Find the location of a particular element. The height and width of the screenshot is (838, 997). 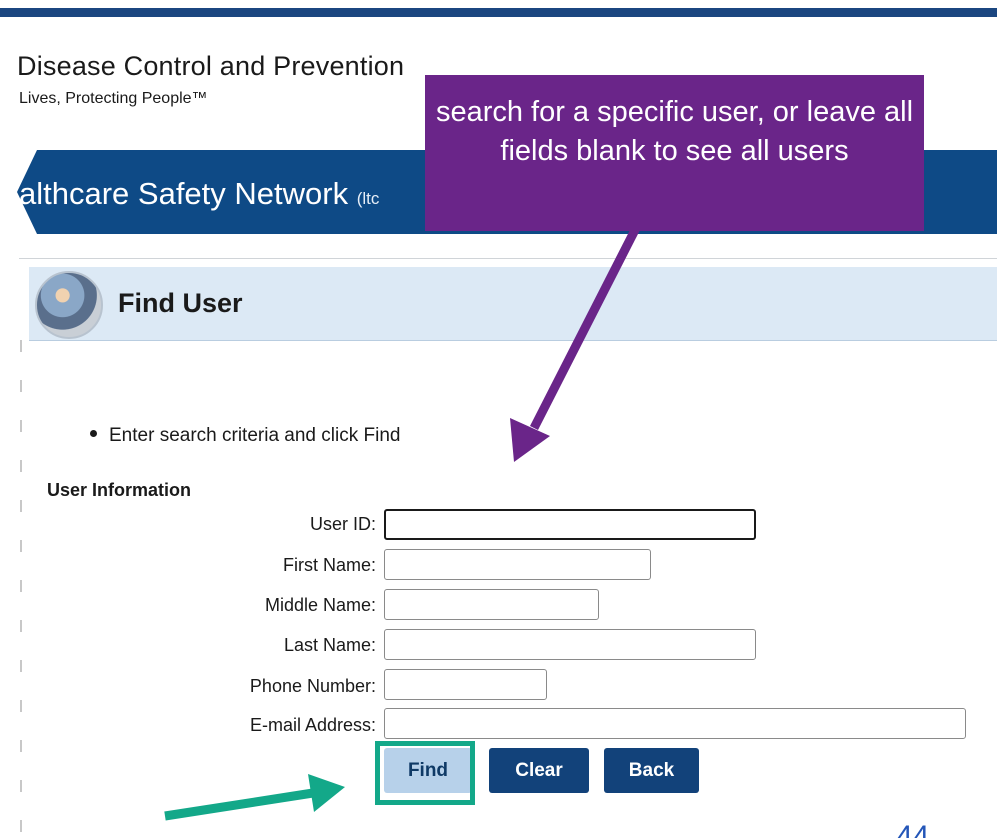

cdc-title: Disease Control and Prevention is located at coordinates (211, 66).